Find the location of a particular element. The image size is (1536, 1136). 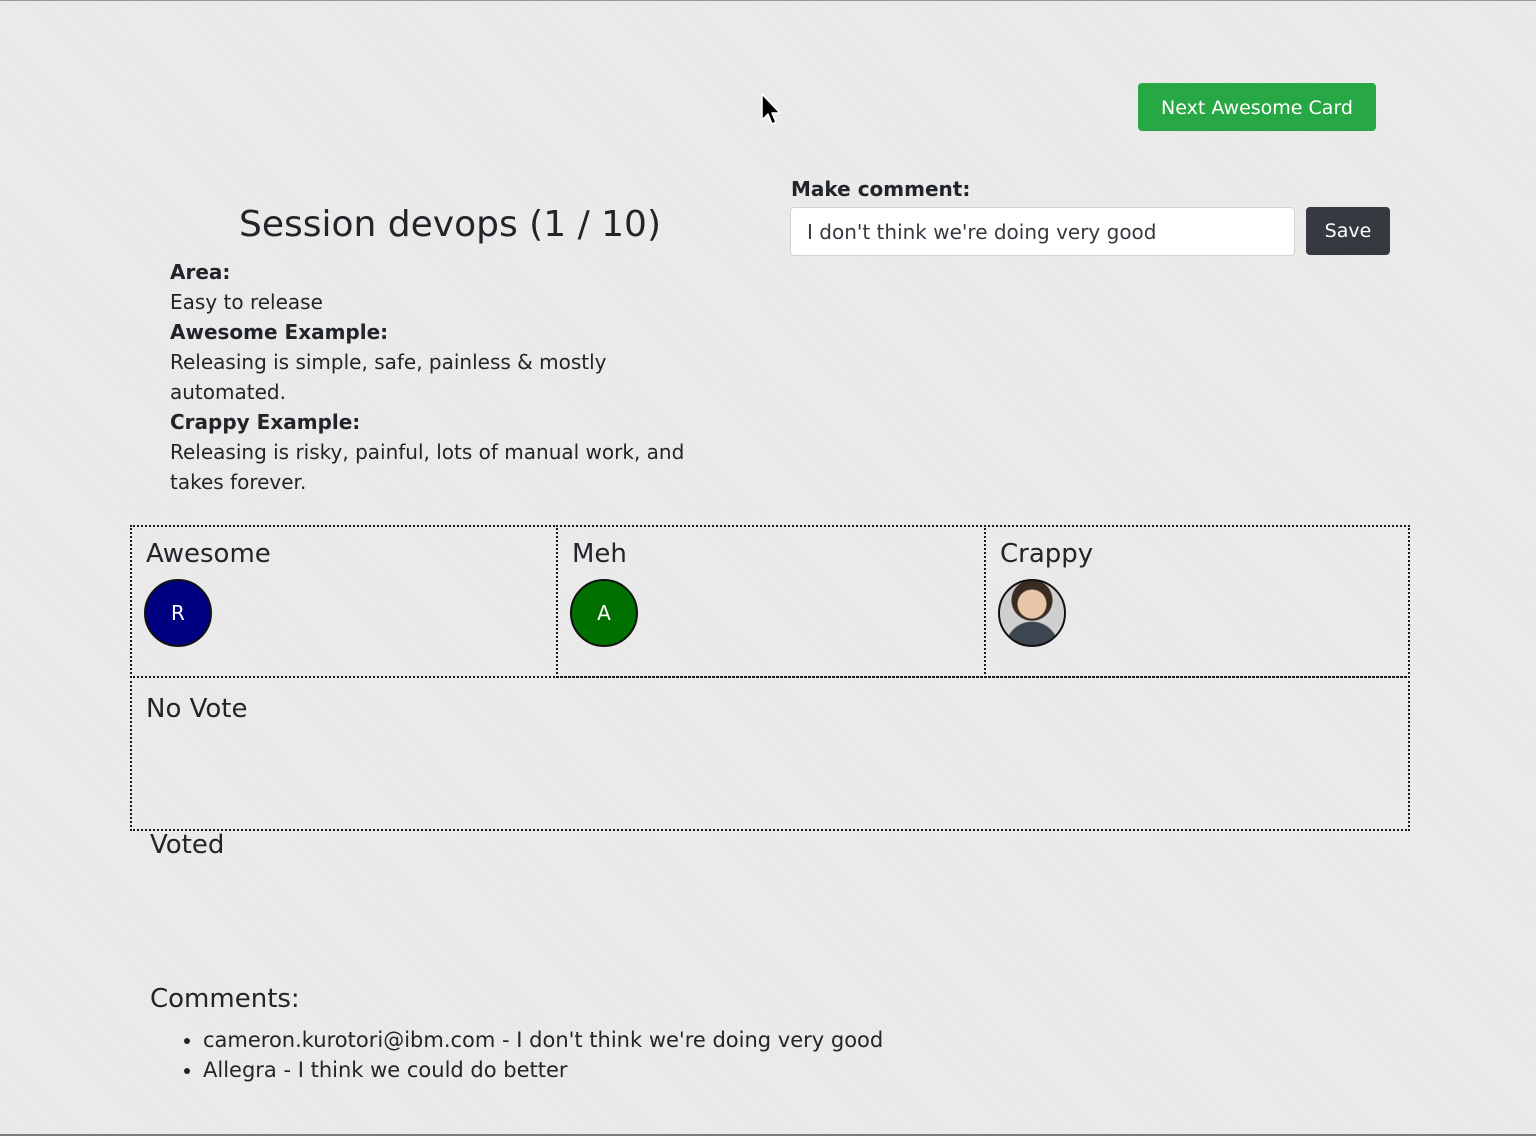

avatar: R is located at coordinates (178, 613).